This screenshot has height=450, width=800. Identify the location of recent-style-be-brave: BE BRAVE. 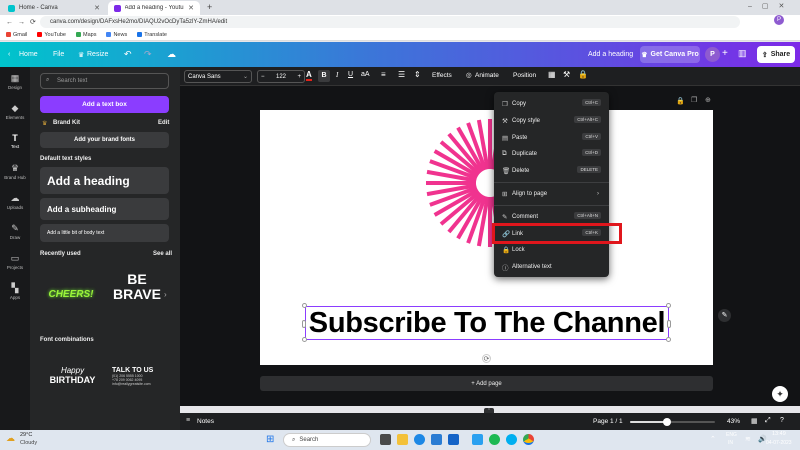
(137, 295).